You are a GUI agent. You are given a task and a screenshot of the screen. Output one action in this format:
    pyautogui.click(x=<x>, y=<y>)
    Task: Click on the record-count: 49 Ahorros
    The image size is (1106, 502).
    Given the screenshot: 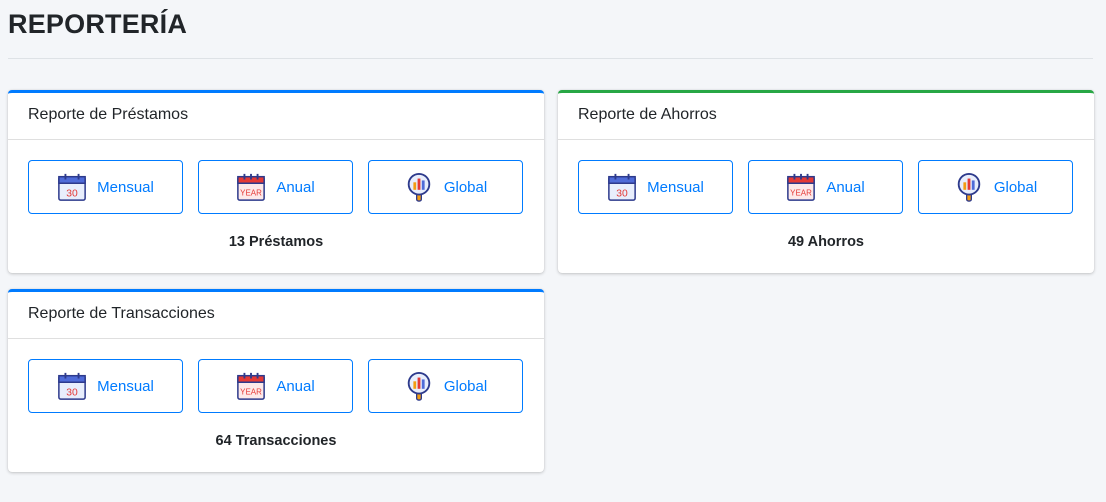 What is the action you would take?
    pyautogui.click(x=825, y=242)
    